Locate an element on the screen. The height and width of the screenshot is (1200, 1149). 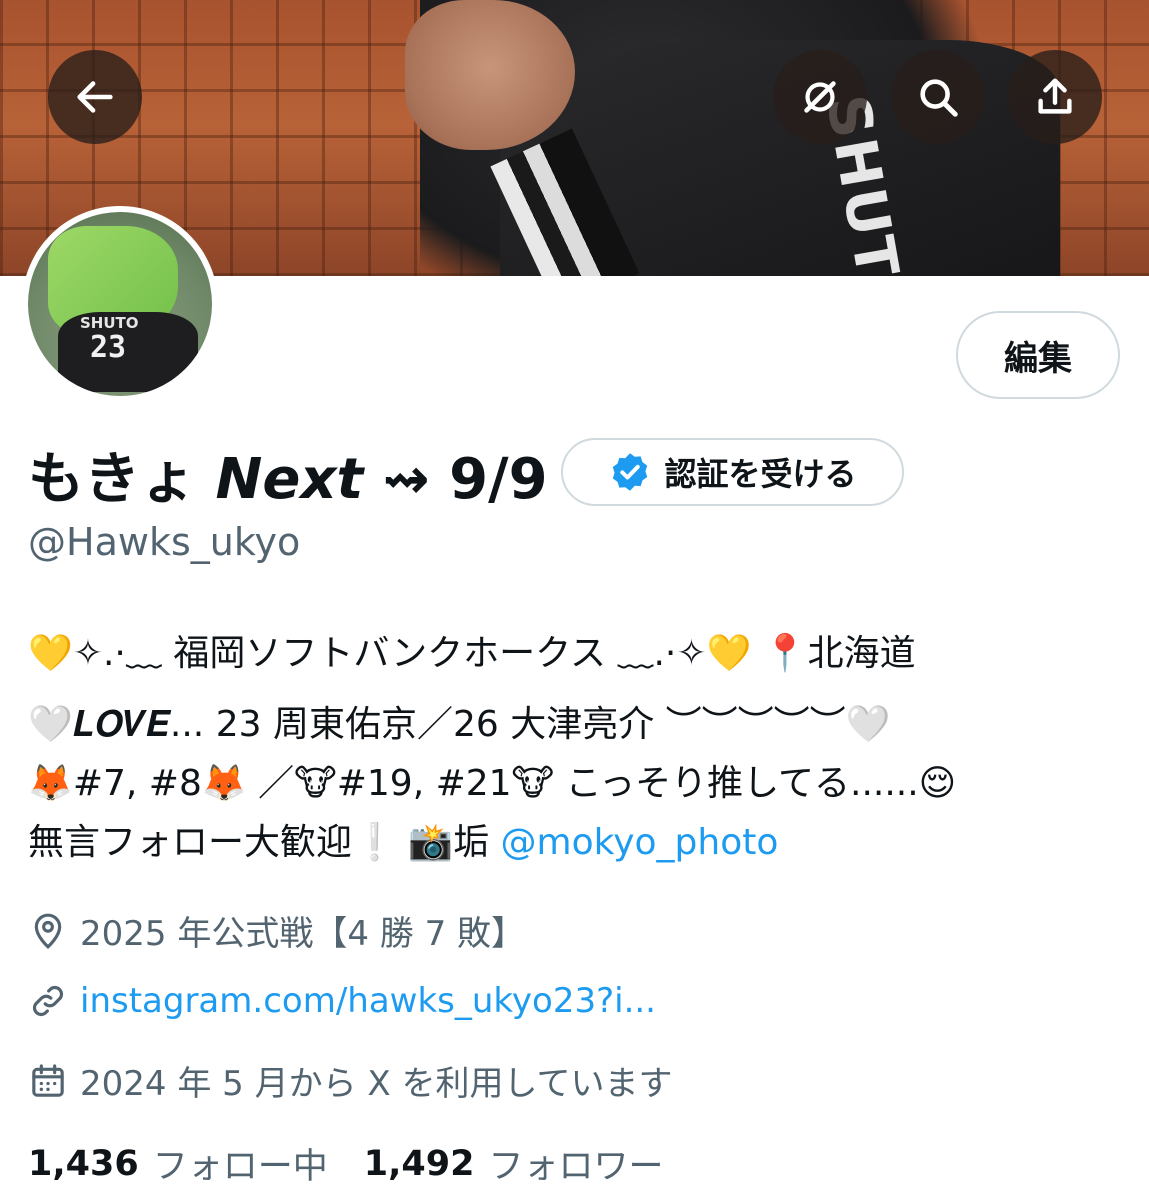
back-button is located at coordinates (95, 97).